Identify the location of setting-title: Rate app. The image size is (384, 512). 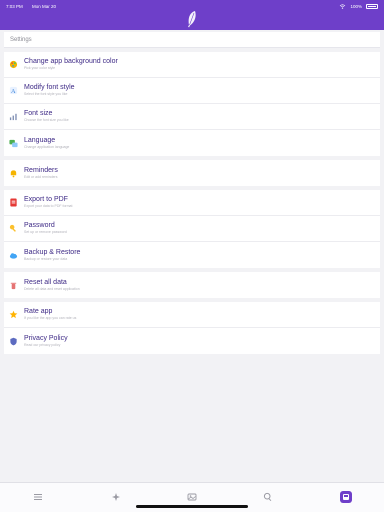
(38, 312).